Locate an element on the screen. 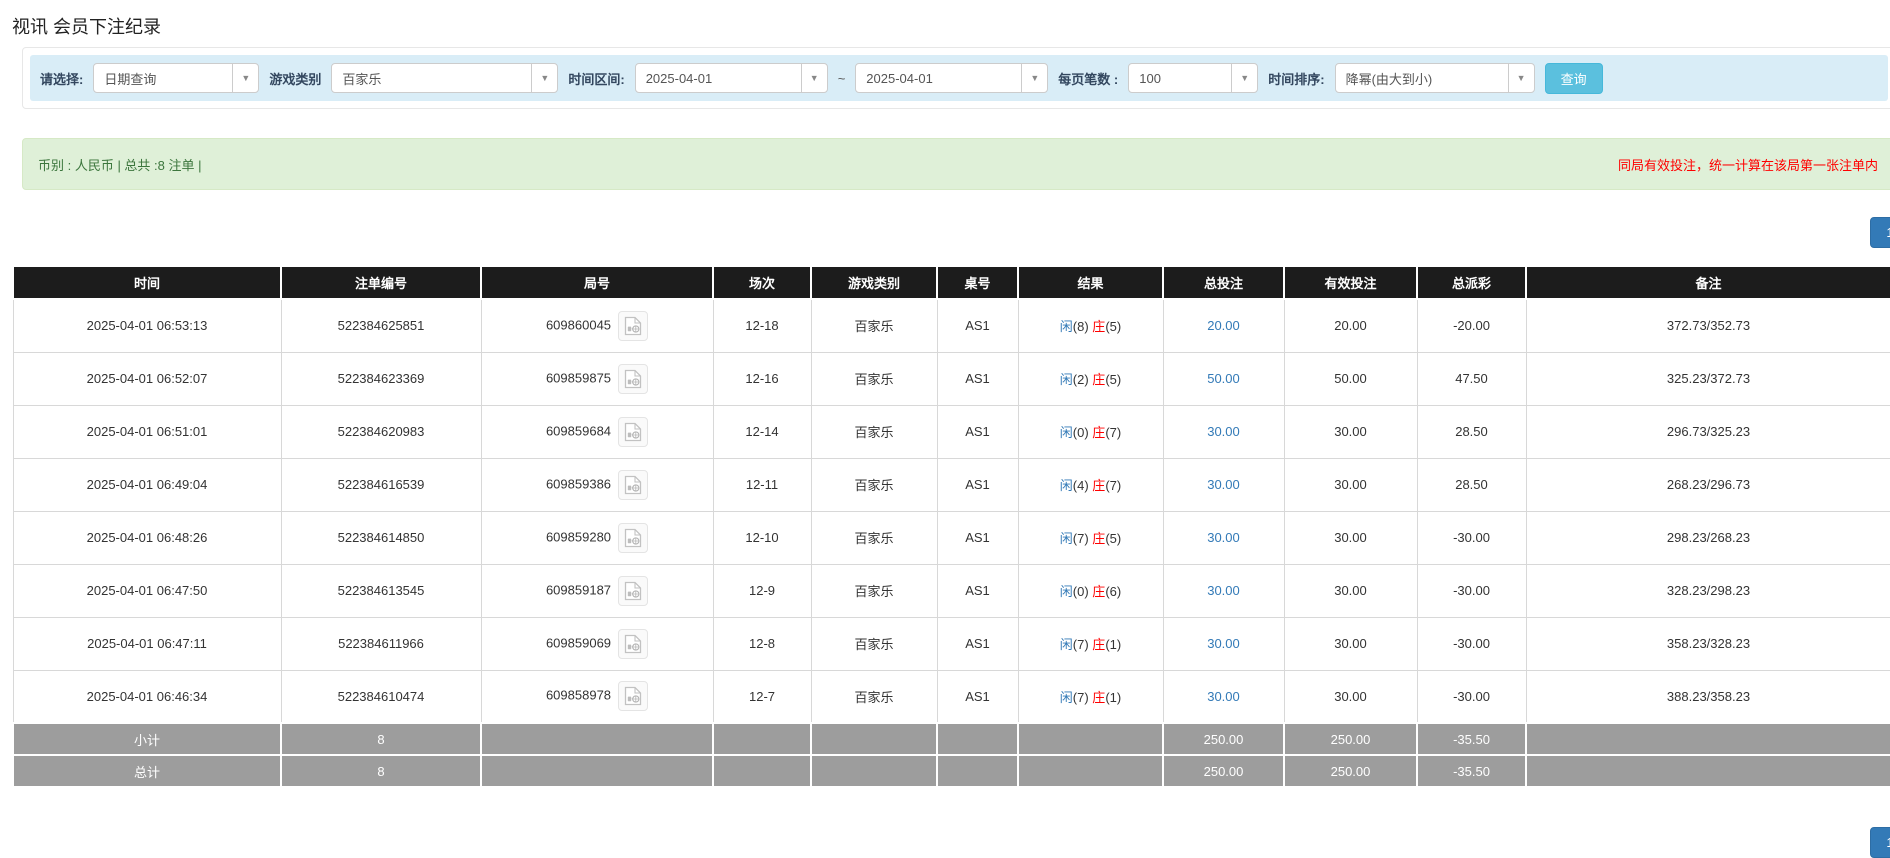 The image size is (1890, 858). date-to-select: 2025-04-01 ▼ is located at coordinates (952, 78).